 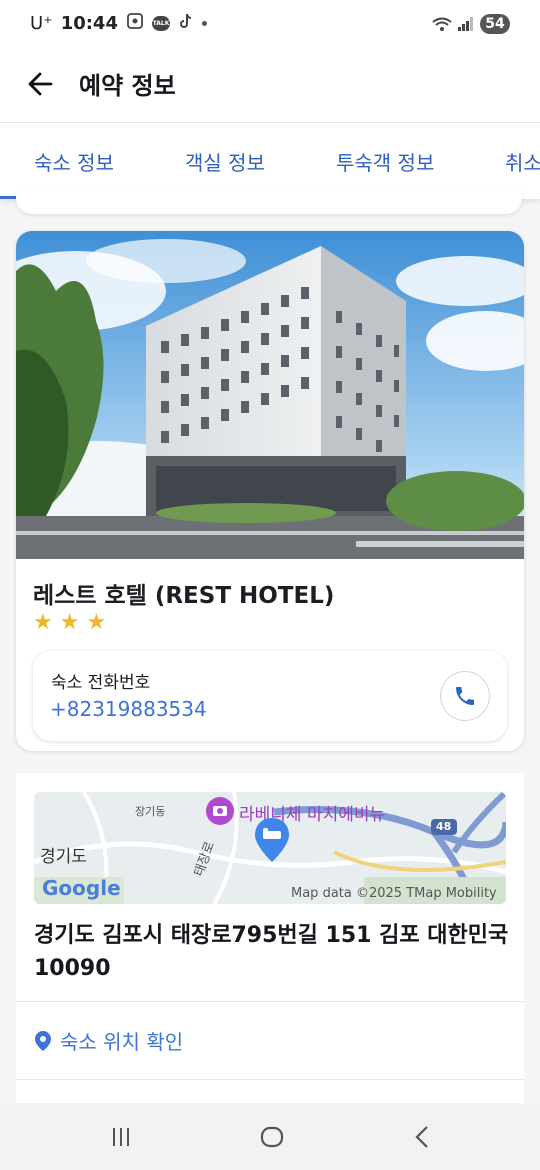 I want to click on location-pin-icon, so click(x=43, y=1040).